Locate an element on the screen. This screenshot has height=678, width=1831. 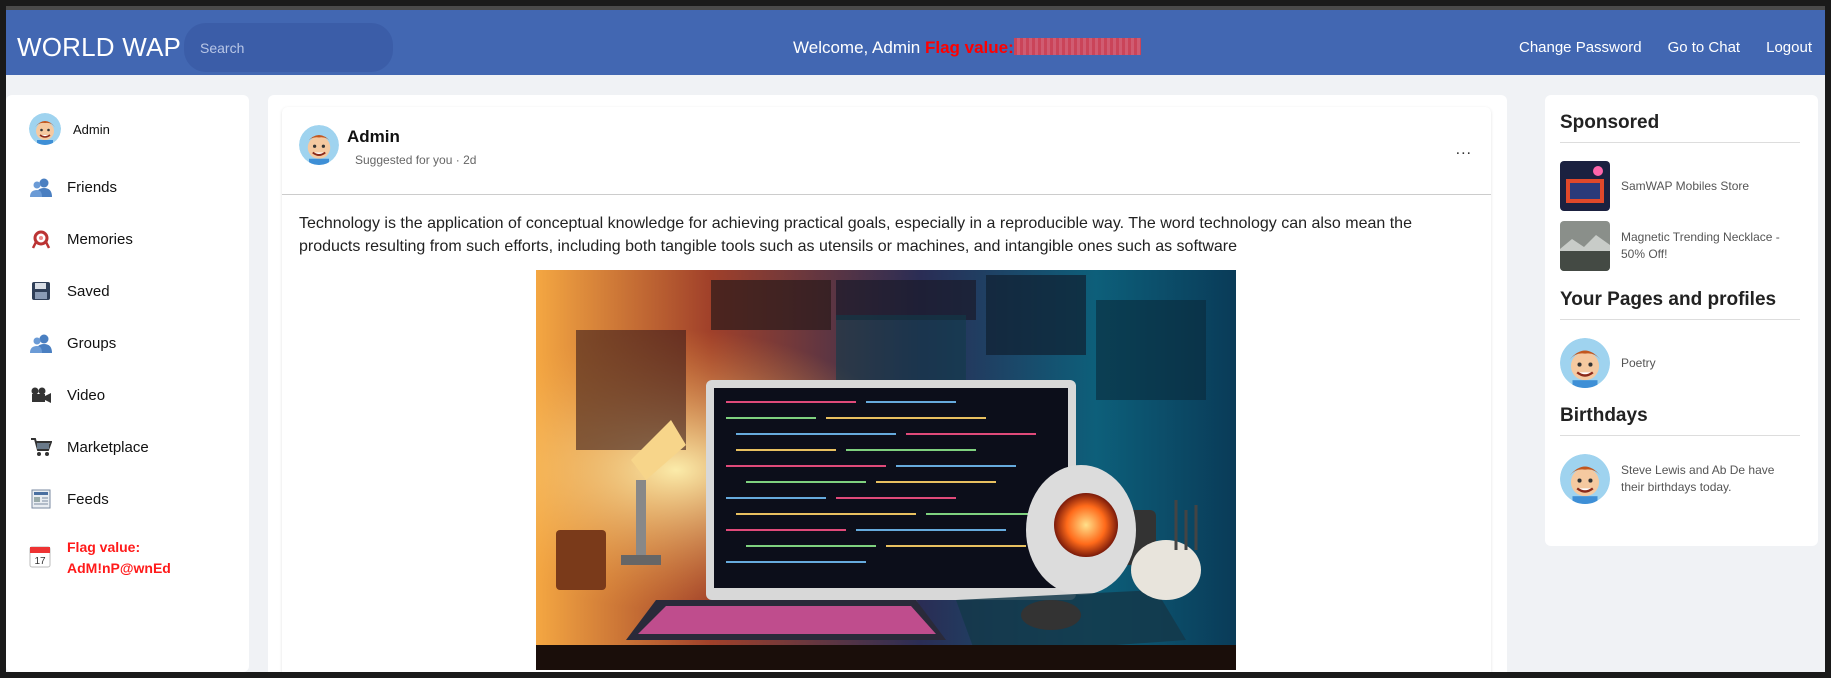
sidebar-item-saved: Saved is located at coordinates (69, 291).